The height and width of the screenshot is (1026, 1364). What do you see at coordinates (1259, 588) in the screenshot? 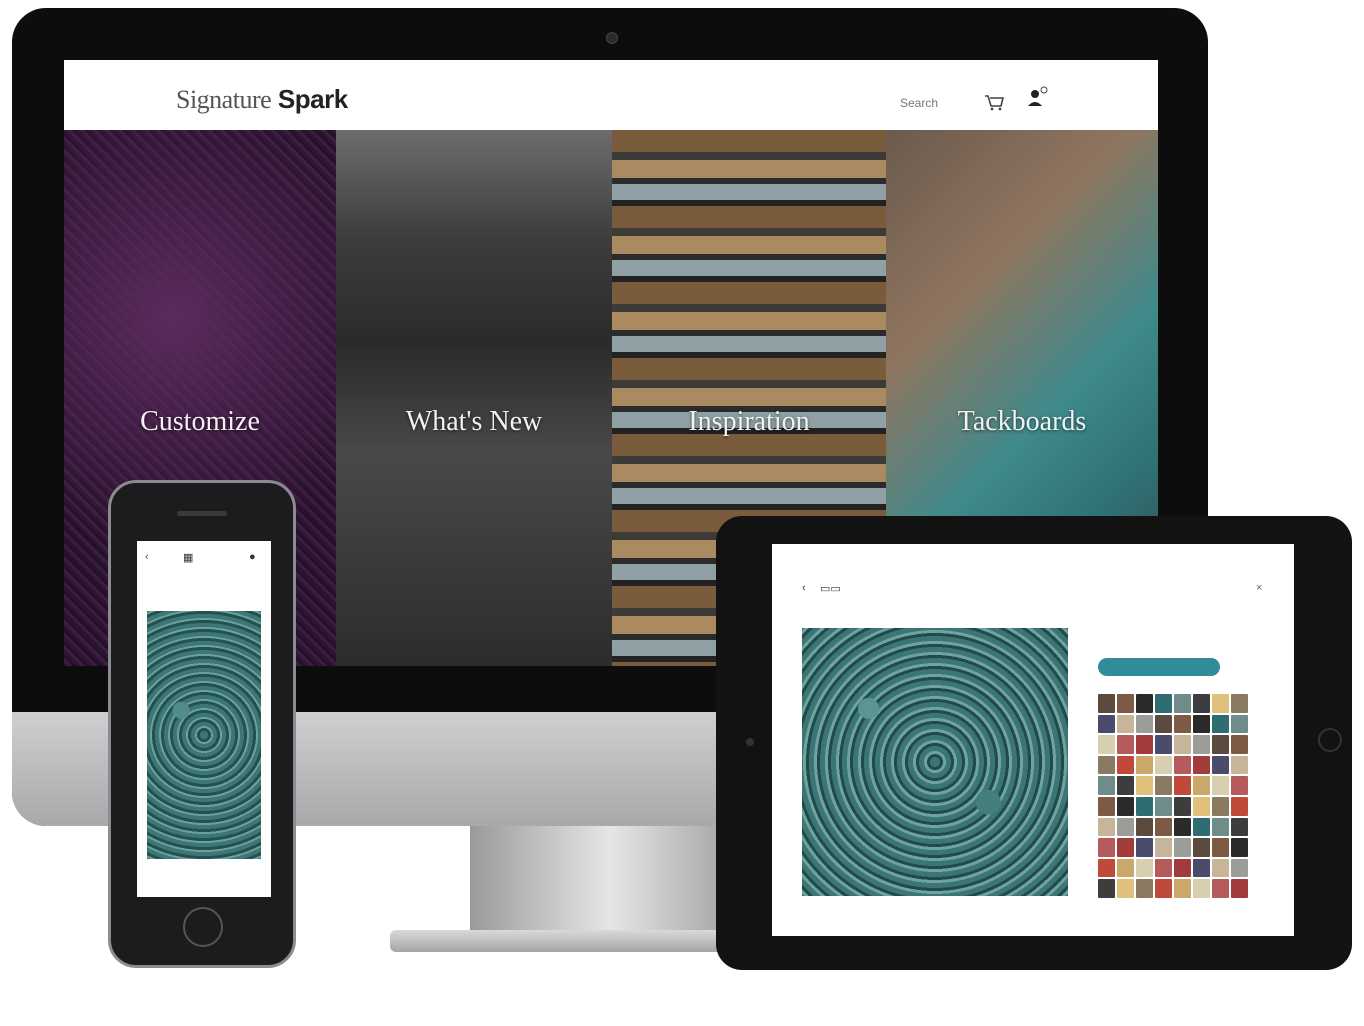
I see `close-icon: ×` at bounding box center [1259, 588].